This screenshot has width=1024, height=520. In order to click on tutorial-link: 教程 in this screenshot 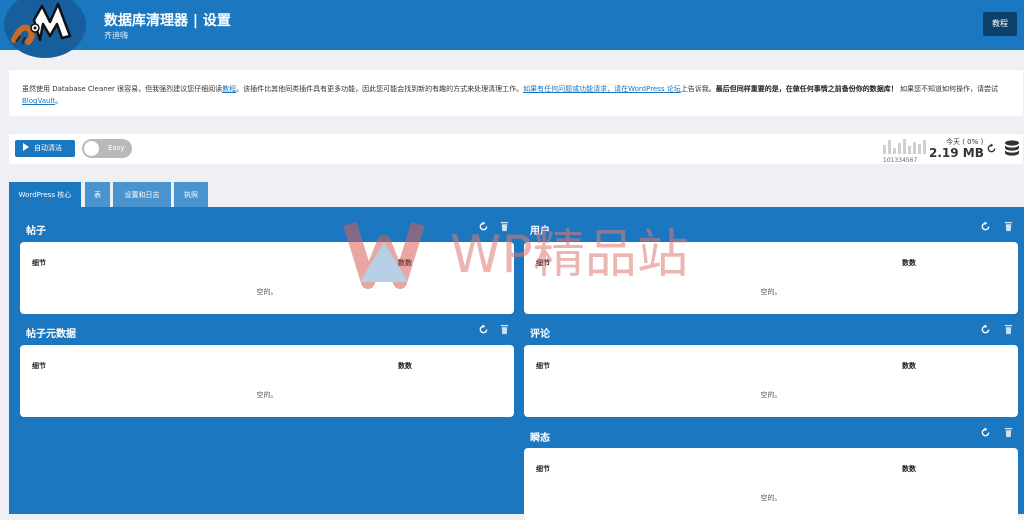, I will do `click(229, 89)`.